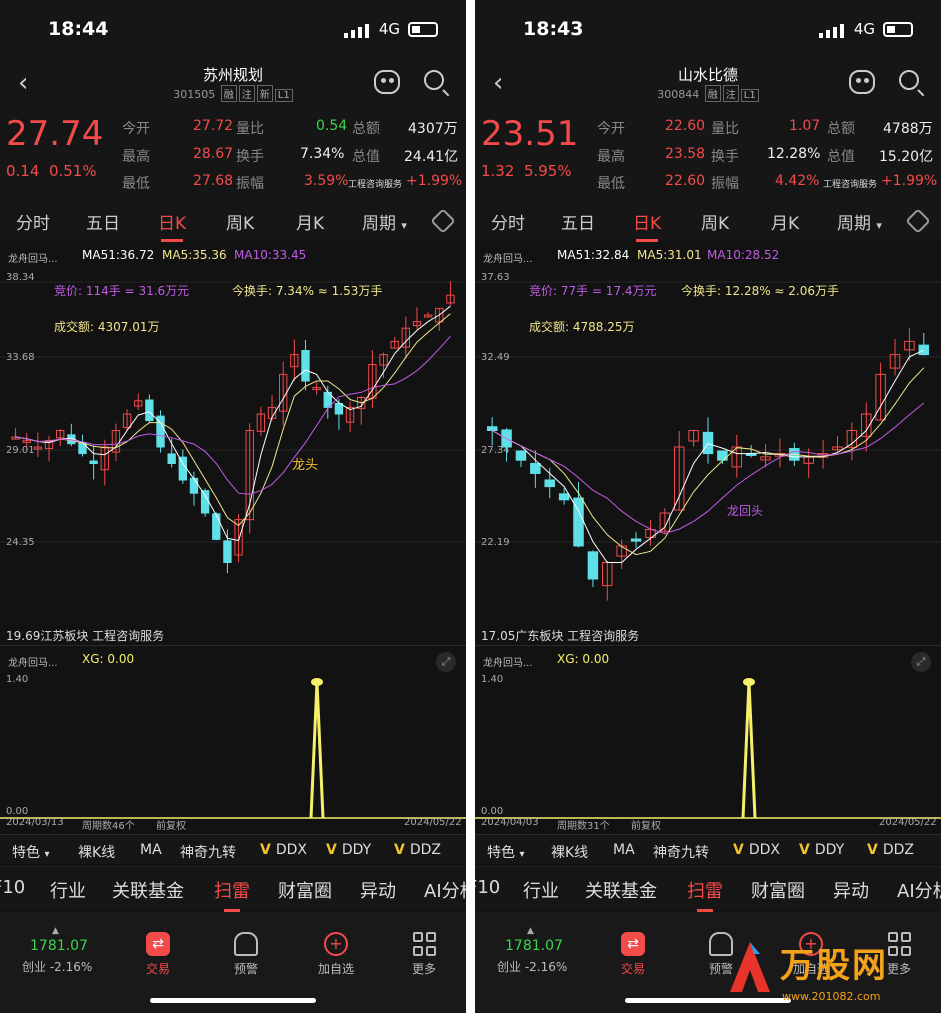  I want to click on tag-margin: 融, so click(712, 93).